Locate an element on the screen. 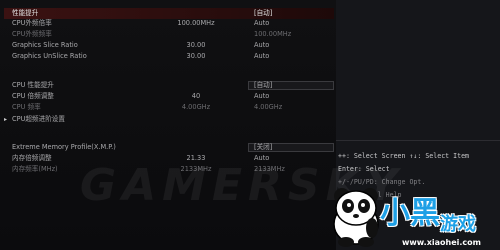 Image resolution: width=500 pixels, height=250 pixels. row-label: Graphics UnSlice Ratio is located at coordinates (49, 56).